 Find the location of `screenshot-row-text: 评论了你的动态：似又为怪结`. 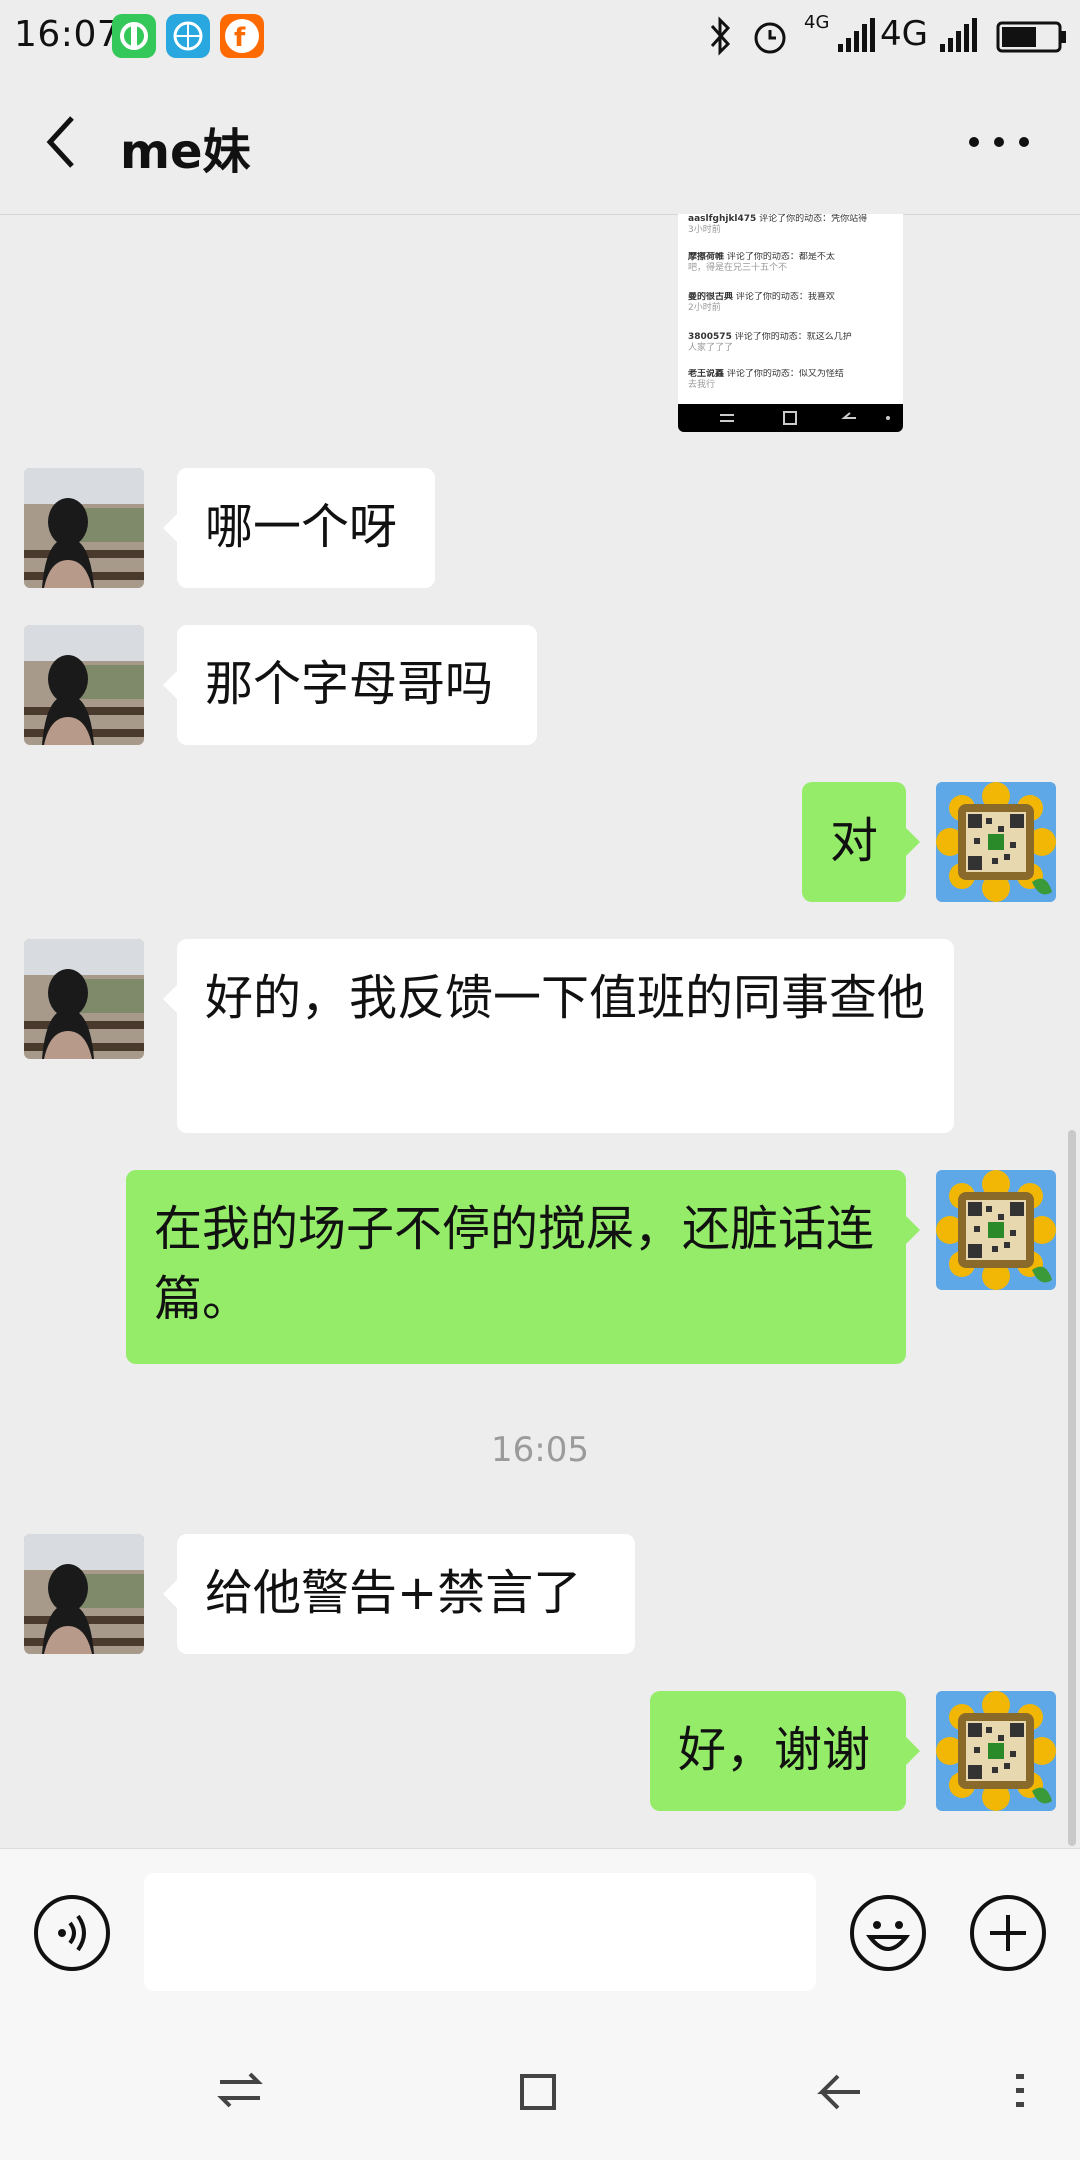

screenshot-row-text: 评论了你的动态：似又为怪结 is located at coordinates (785, 374).